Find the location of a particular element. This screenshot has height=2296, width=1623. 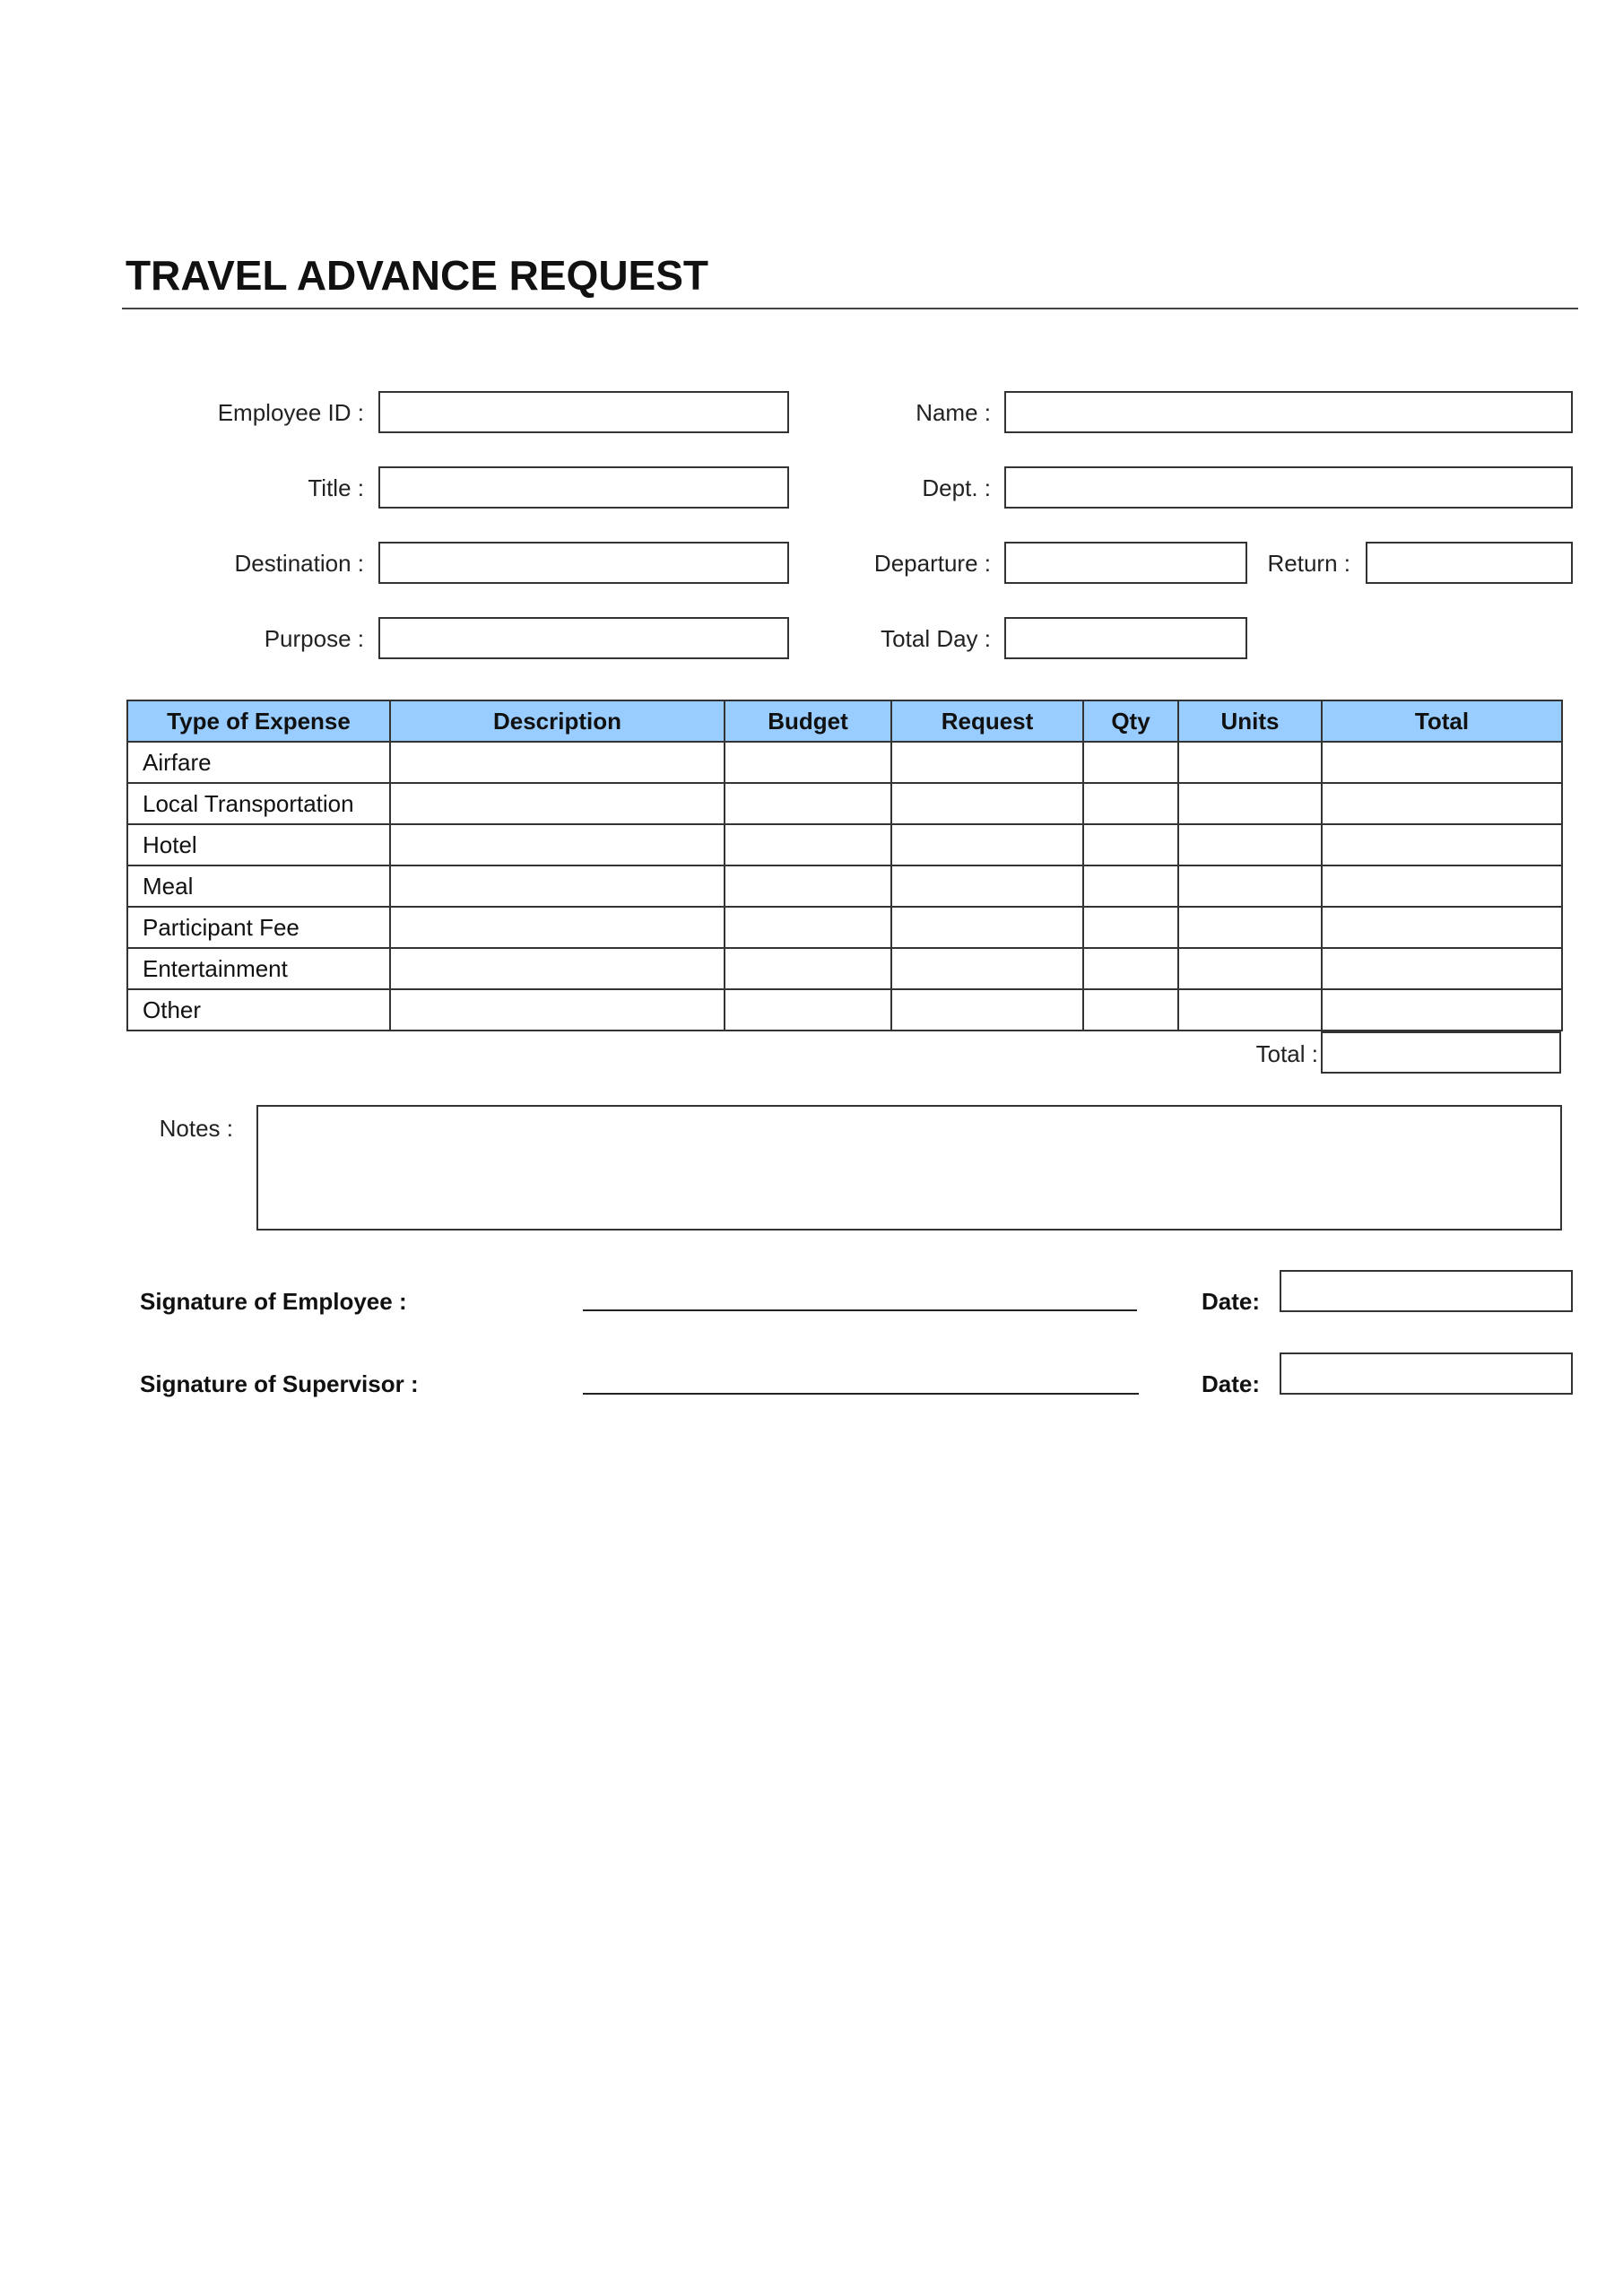

table-row: Hotel is located at coordinates (844, 844).